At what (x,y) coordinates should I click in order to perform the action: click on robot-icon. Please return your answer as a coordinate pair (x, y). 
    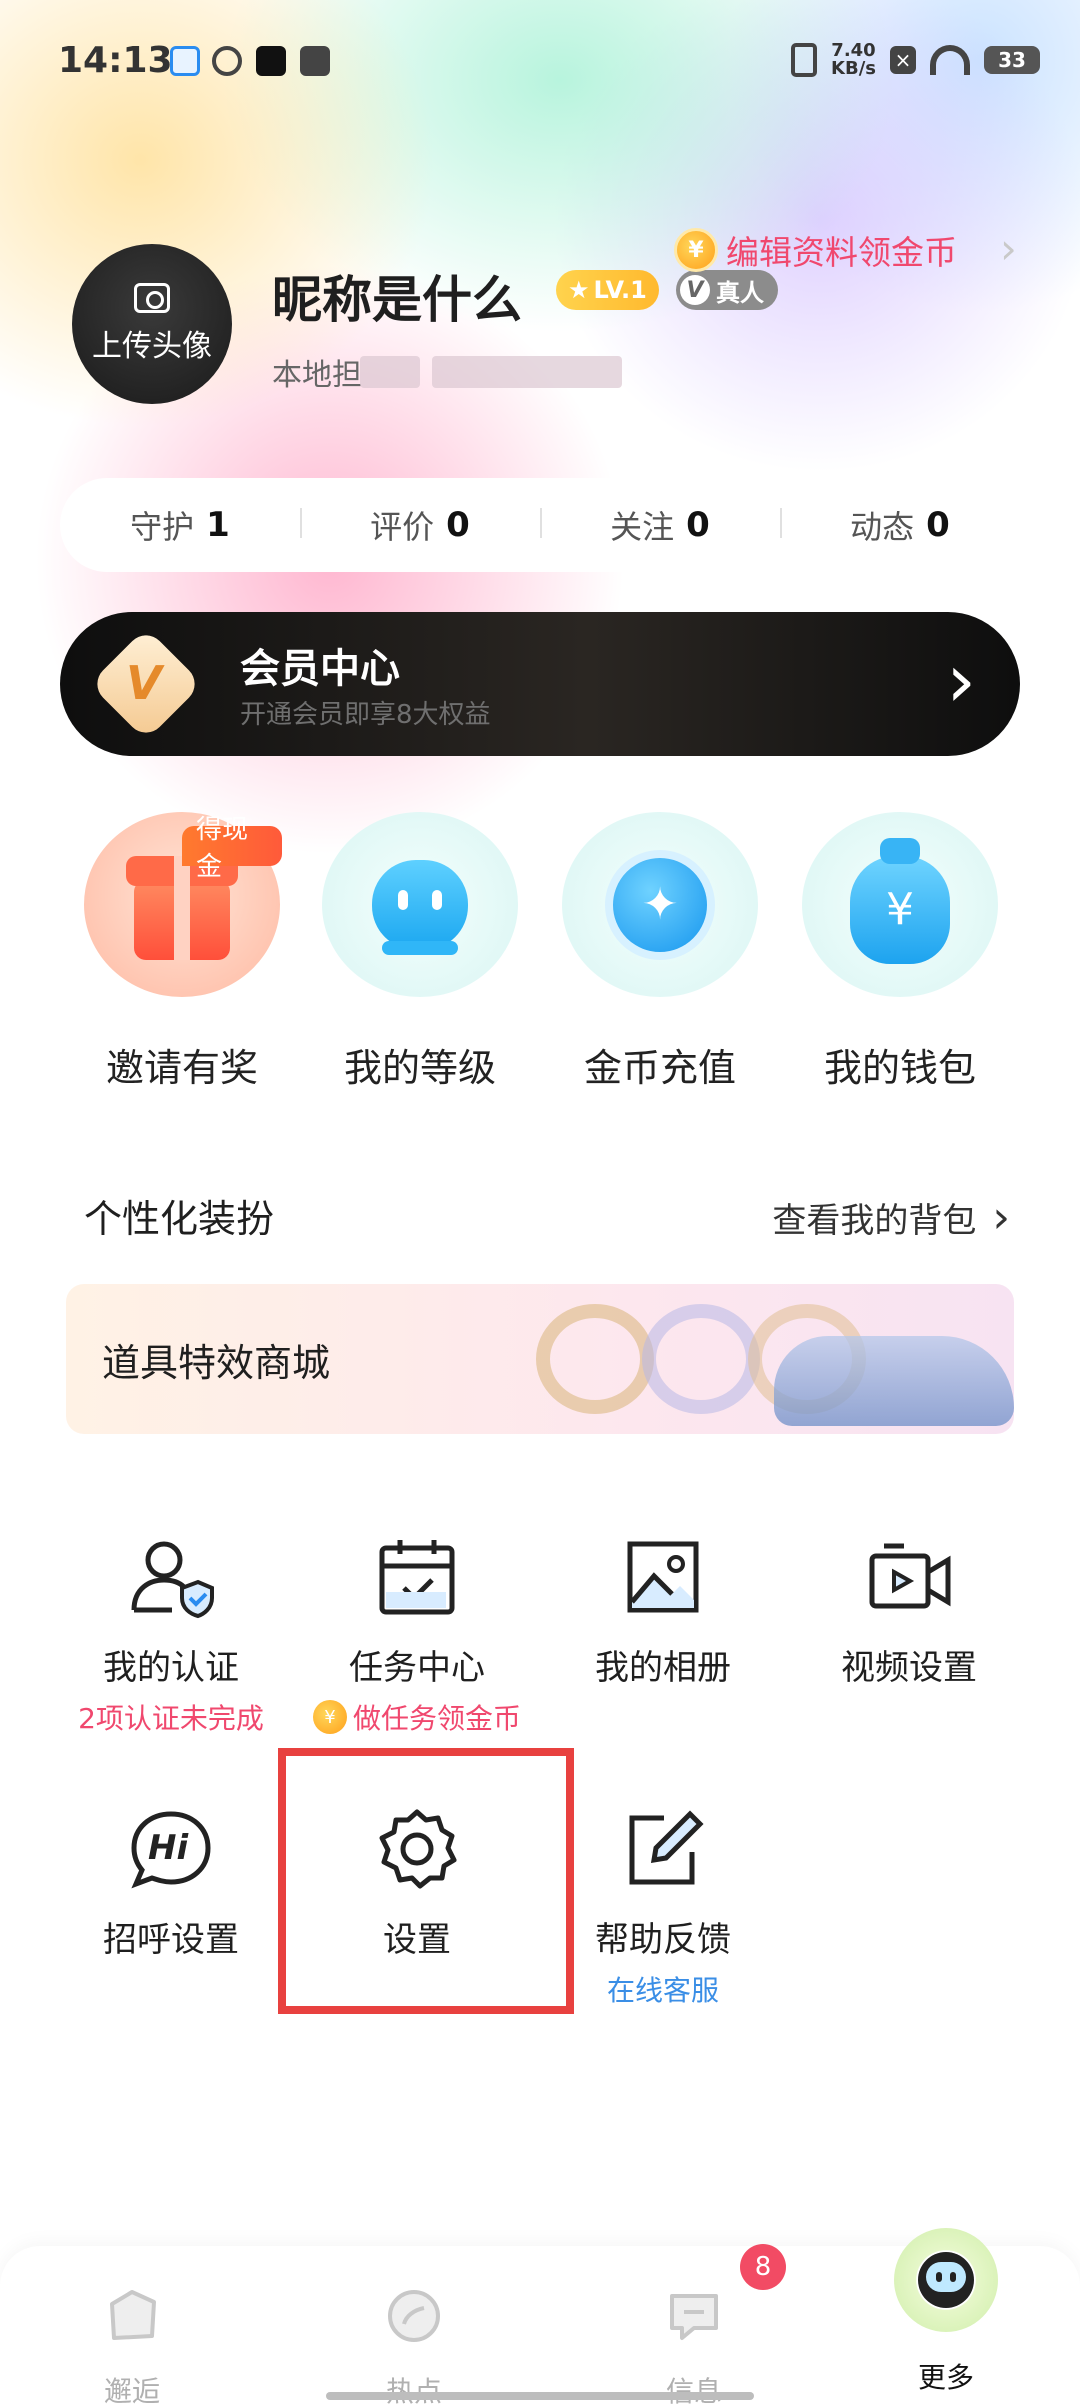
    Looking at the image, I should click on (420, 904).